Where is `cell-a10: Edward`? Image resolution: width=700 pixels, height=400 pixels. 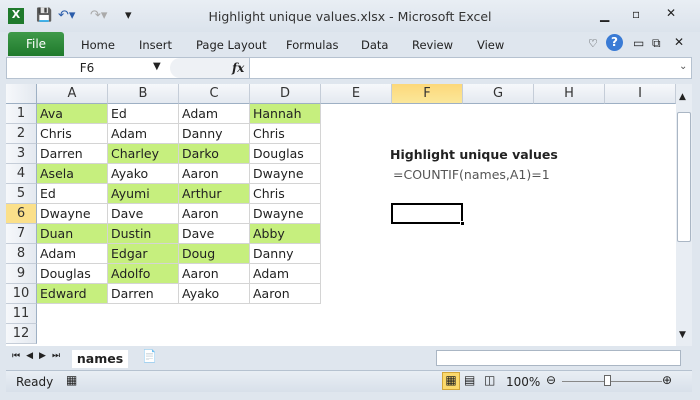 cell-a10: Edward is located at coordinates (72, 294).